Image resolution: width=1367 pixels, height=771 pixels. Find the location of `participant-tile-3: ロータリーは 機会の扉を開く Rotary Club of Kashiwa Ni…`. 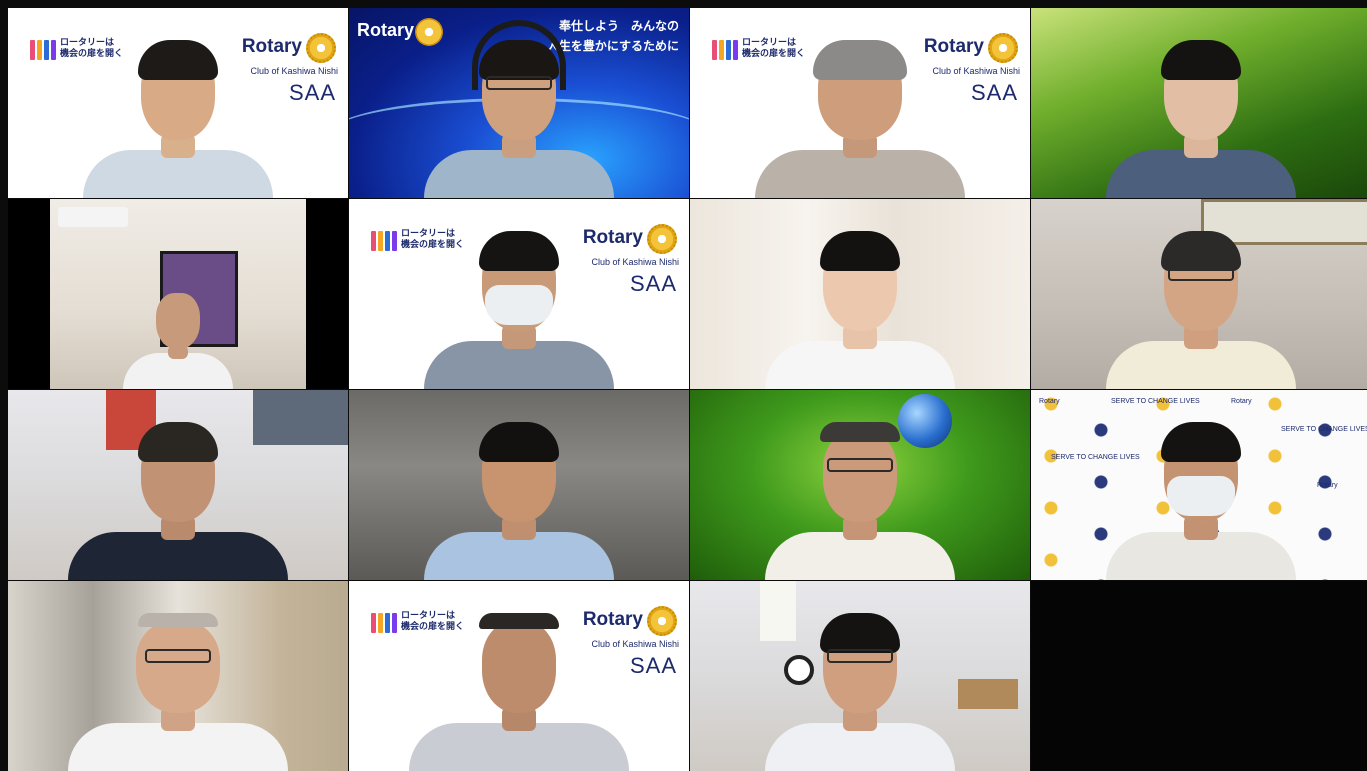

participant-tile-3: ロータリーは 機会の扉を開く Rotary Club of Kashiwa Ni… is located at coordinates (860, 103).